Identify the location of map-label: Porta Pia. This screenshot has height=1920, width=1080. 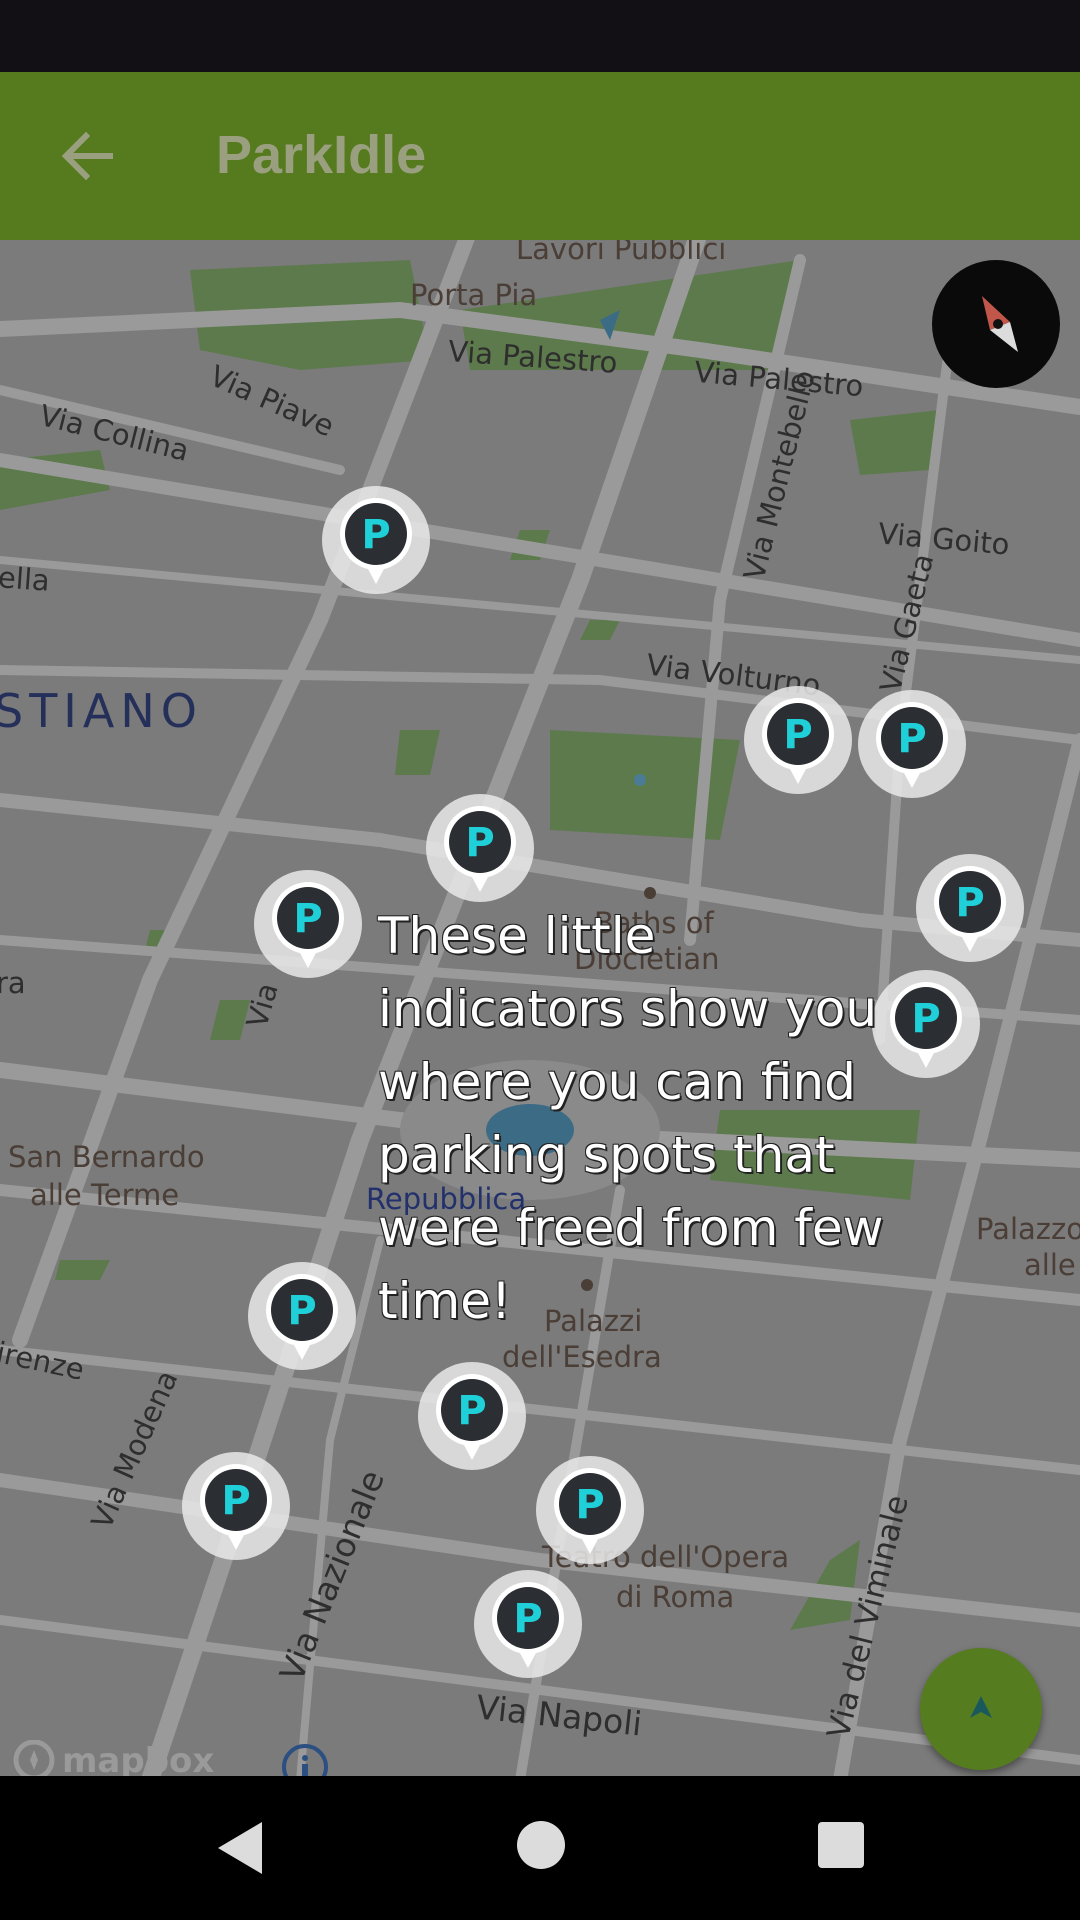
(474, 295).